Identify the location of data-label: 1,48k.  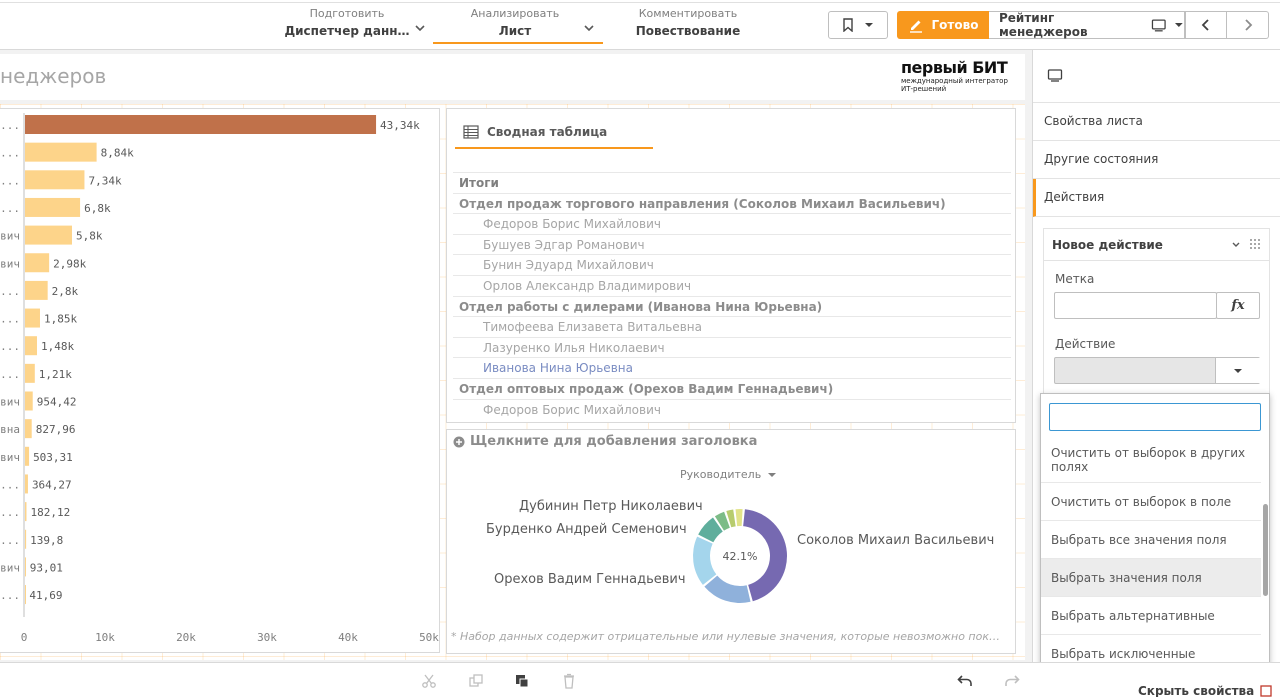
(57, 346).